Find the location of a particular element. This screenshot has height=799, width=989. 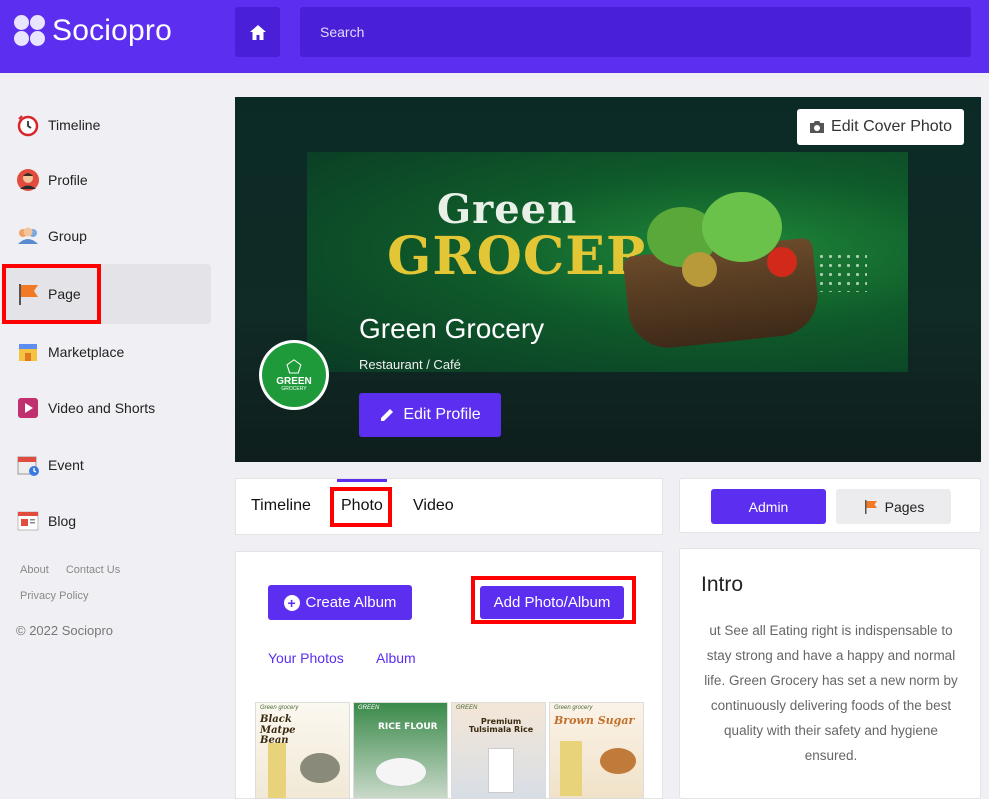

plus-circle-icon: + is located at coordinates (291, 602).